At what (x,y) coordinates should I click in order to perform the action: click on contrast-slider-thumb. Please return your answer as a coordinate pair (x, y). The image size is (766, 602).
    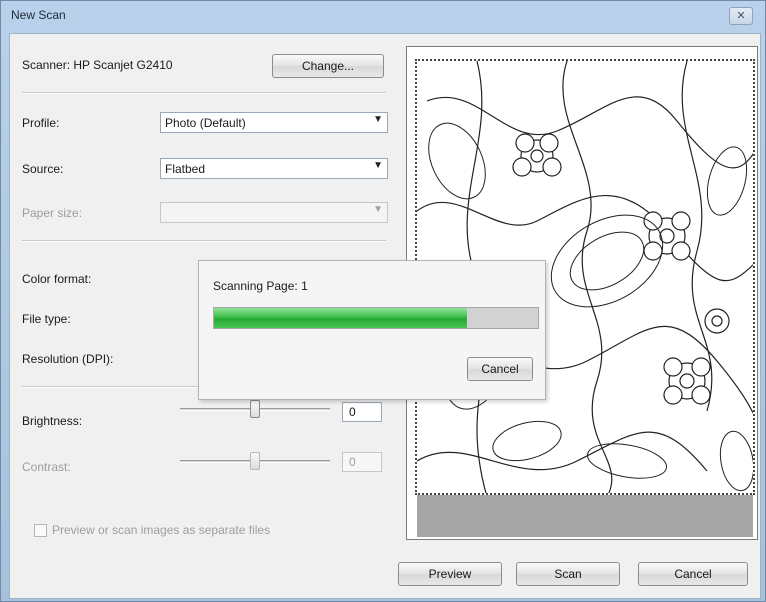
    Looking at the image, I should click on (255, 461).